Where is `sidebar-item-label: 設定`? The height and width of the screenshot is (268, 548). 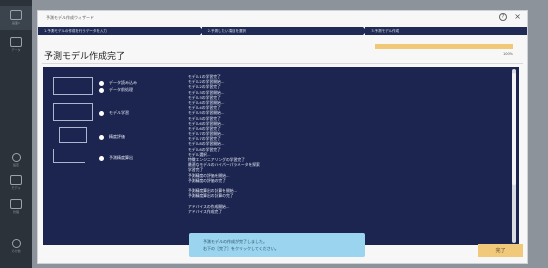
sidebar-item-label: 設定 is located at coordinates (15, 165).